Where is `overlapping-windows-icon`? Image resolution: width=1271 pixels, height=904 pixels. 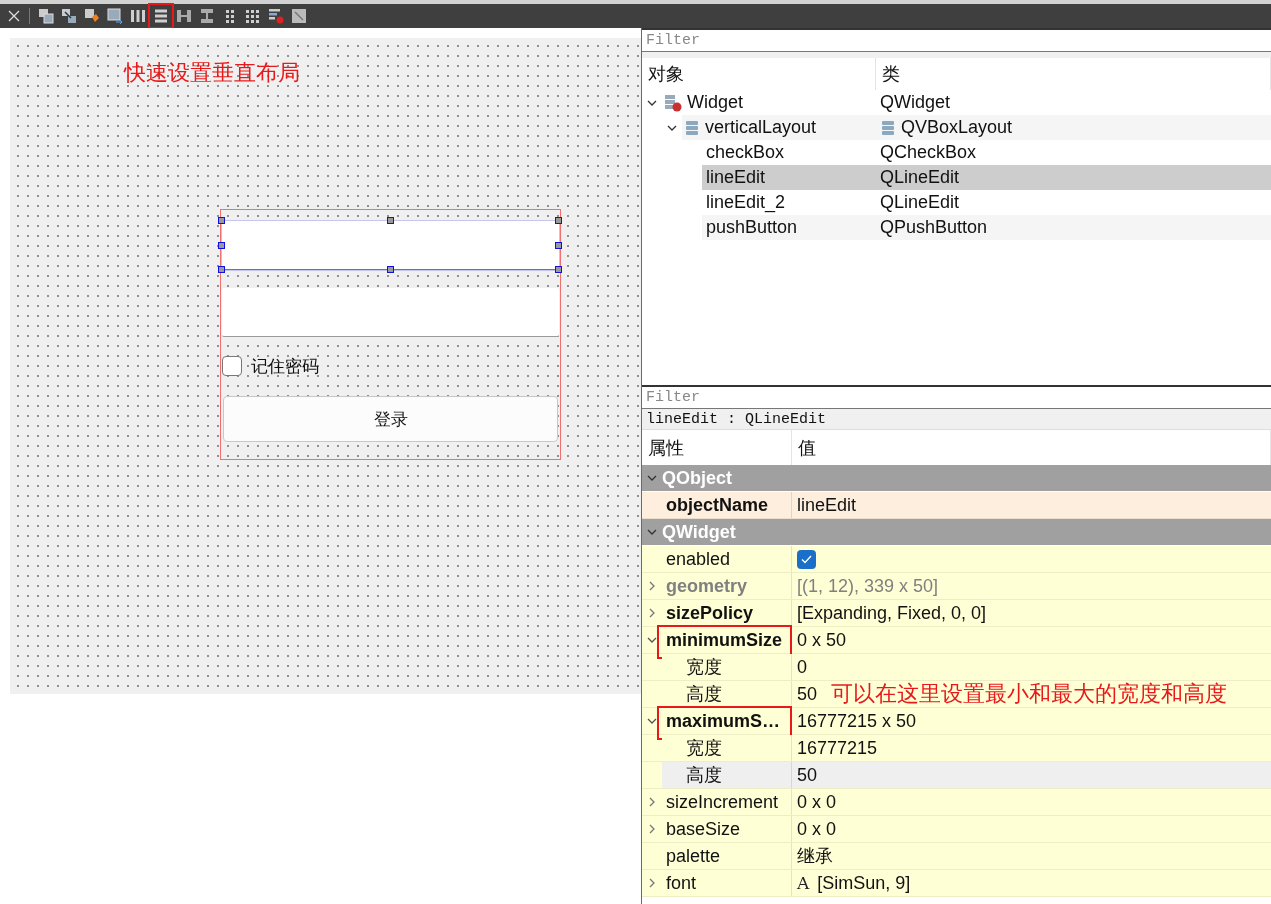 overlapping-windows-icon is located at coordinates (45, 16).